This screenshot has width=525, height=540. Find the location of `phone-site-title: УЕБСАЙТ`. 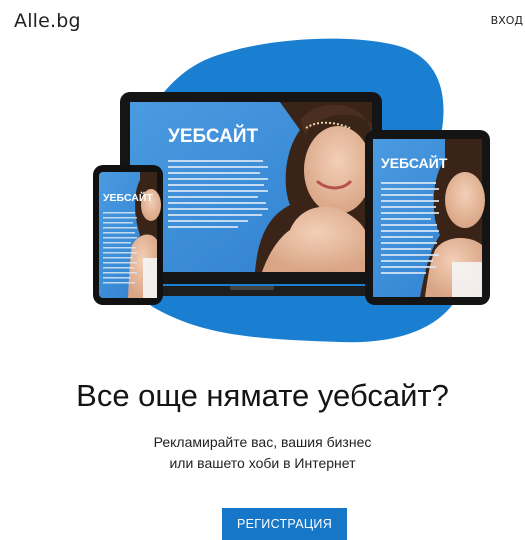

phone-site-title: УЕБСАЙТ is located at coordinates (128, 197).